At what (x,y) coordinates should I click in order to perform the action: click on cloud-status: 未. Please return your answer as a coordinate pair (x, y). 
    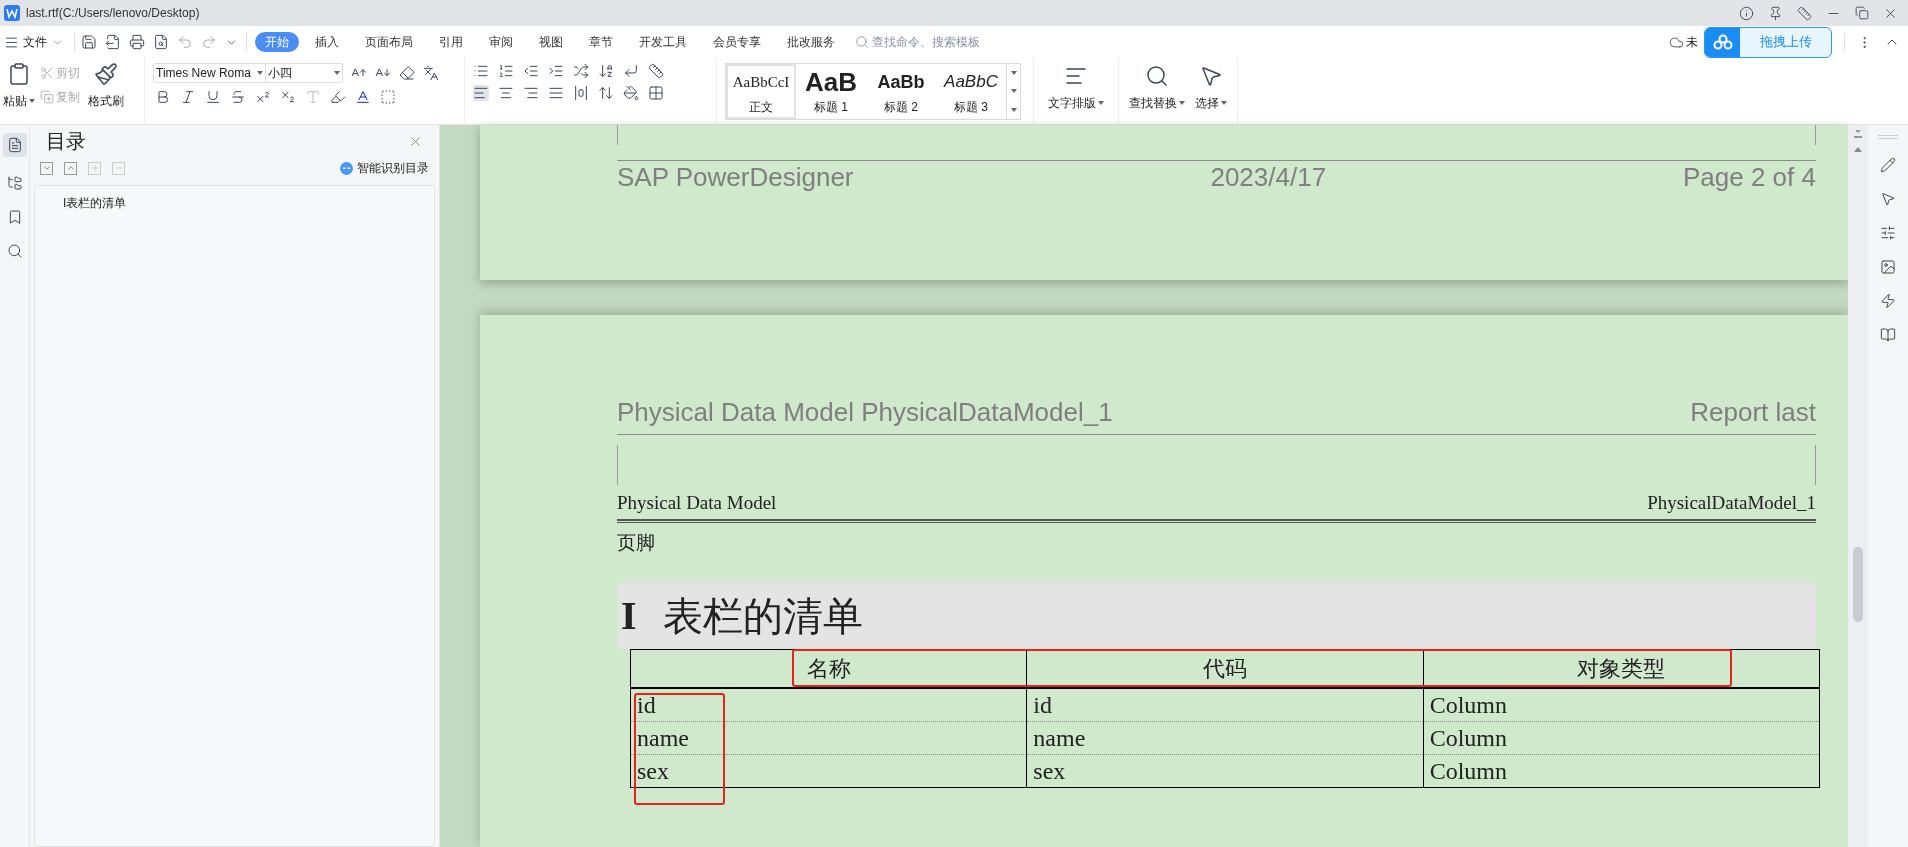
    Looking at the image, I should click on (1683, 42).